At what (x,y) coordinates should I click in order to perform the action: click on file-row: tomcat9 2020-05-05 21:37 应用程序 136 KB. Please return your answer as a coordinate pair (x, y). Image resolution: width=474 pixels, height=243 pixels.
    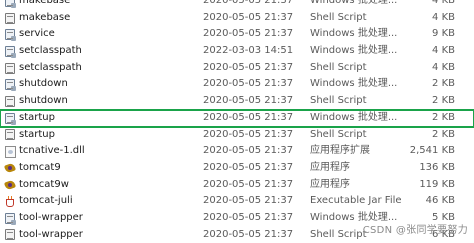
    Looking at the image, I should click on (237, 168).